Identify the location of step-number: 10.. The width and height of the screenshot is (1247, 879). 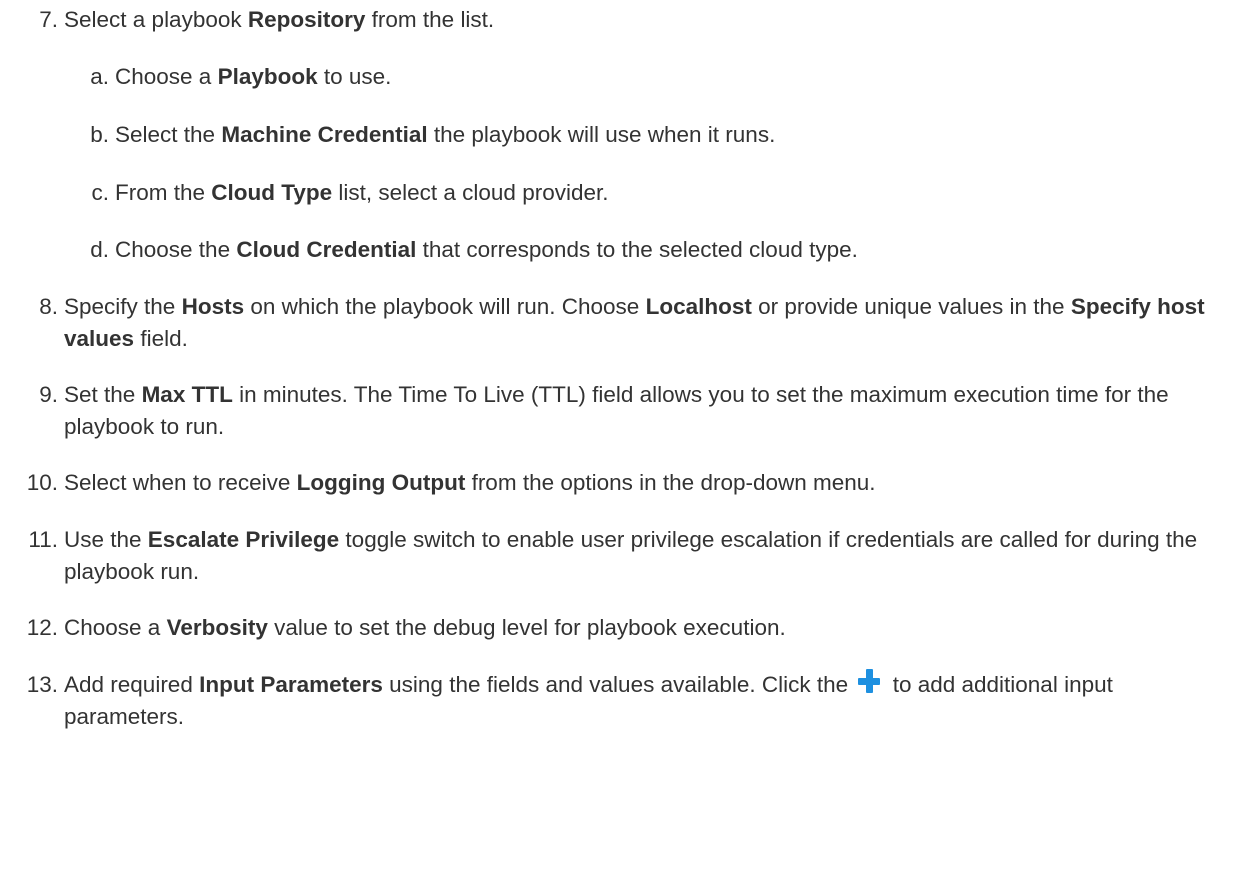
(42, 482).